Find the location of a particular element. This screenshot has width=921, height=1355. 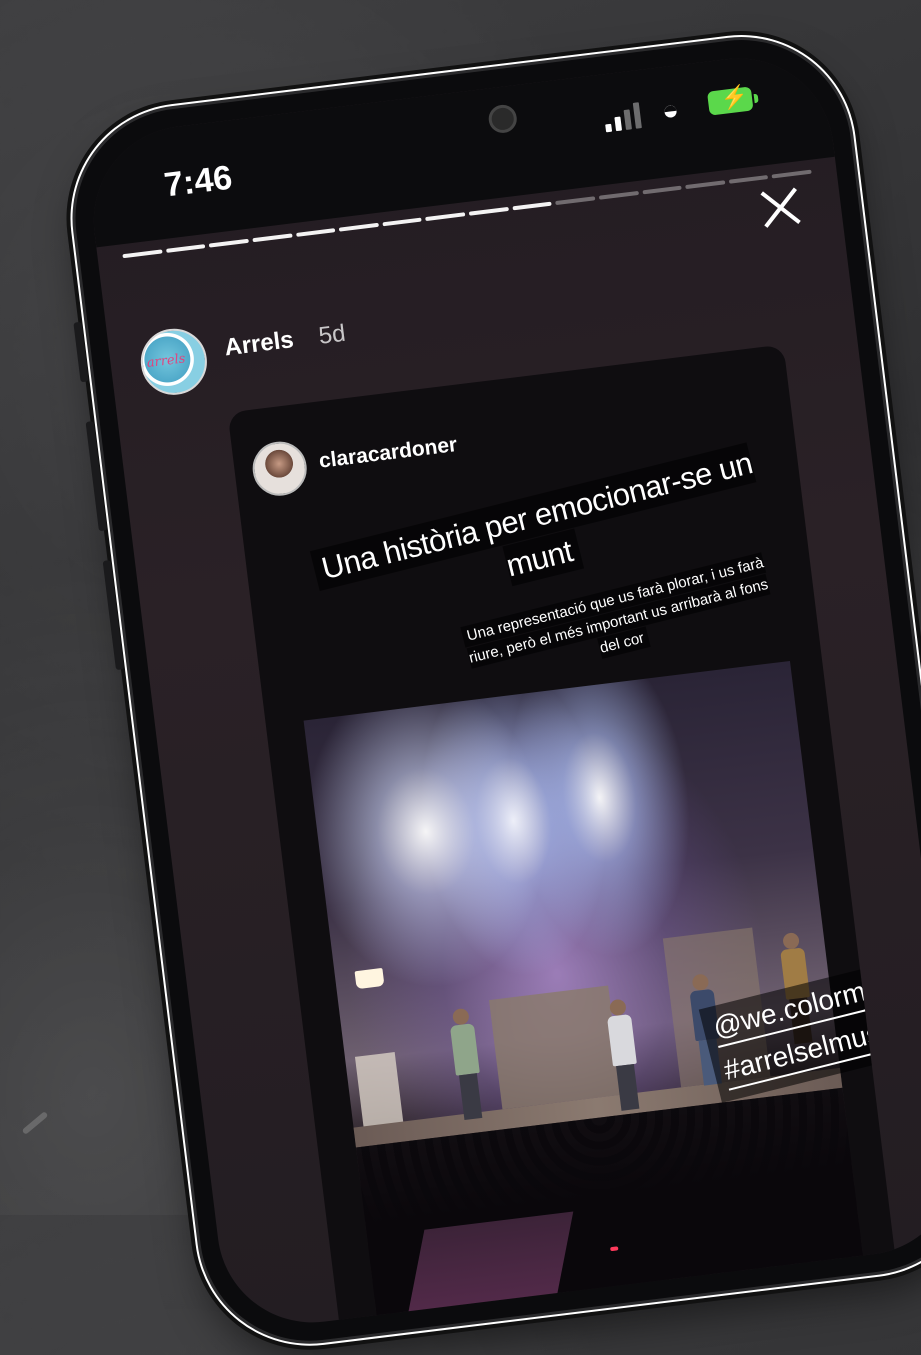

story-time-ago: 5d is located at coordinates (332, 334).